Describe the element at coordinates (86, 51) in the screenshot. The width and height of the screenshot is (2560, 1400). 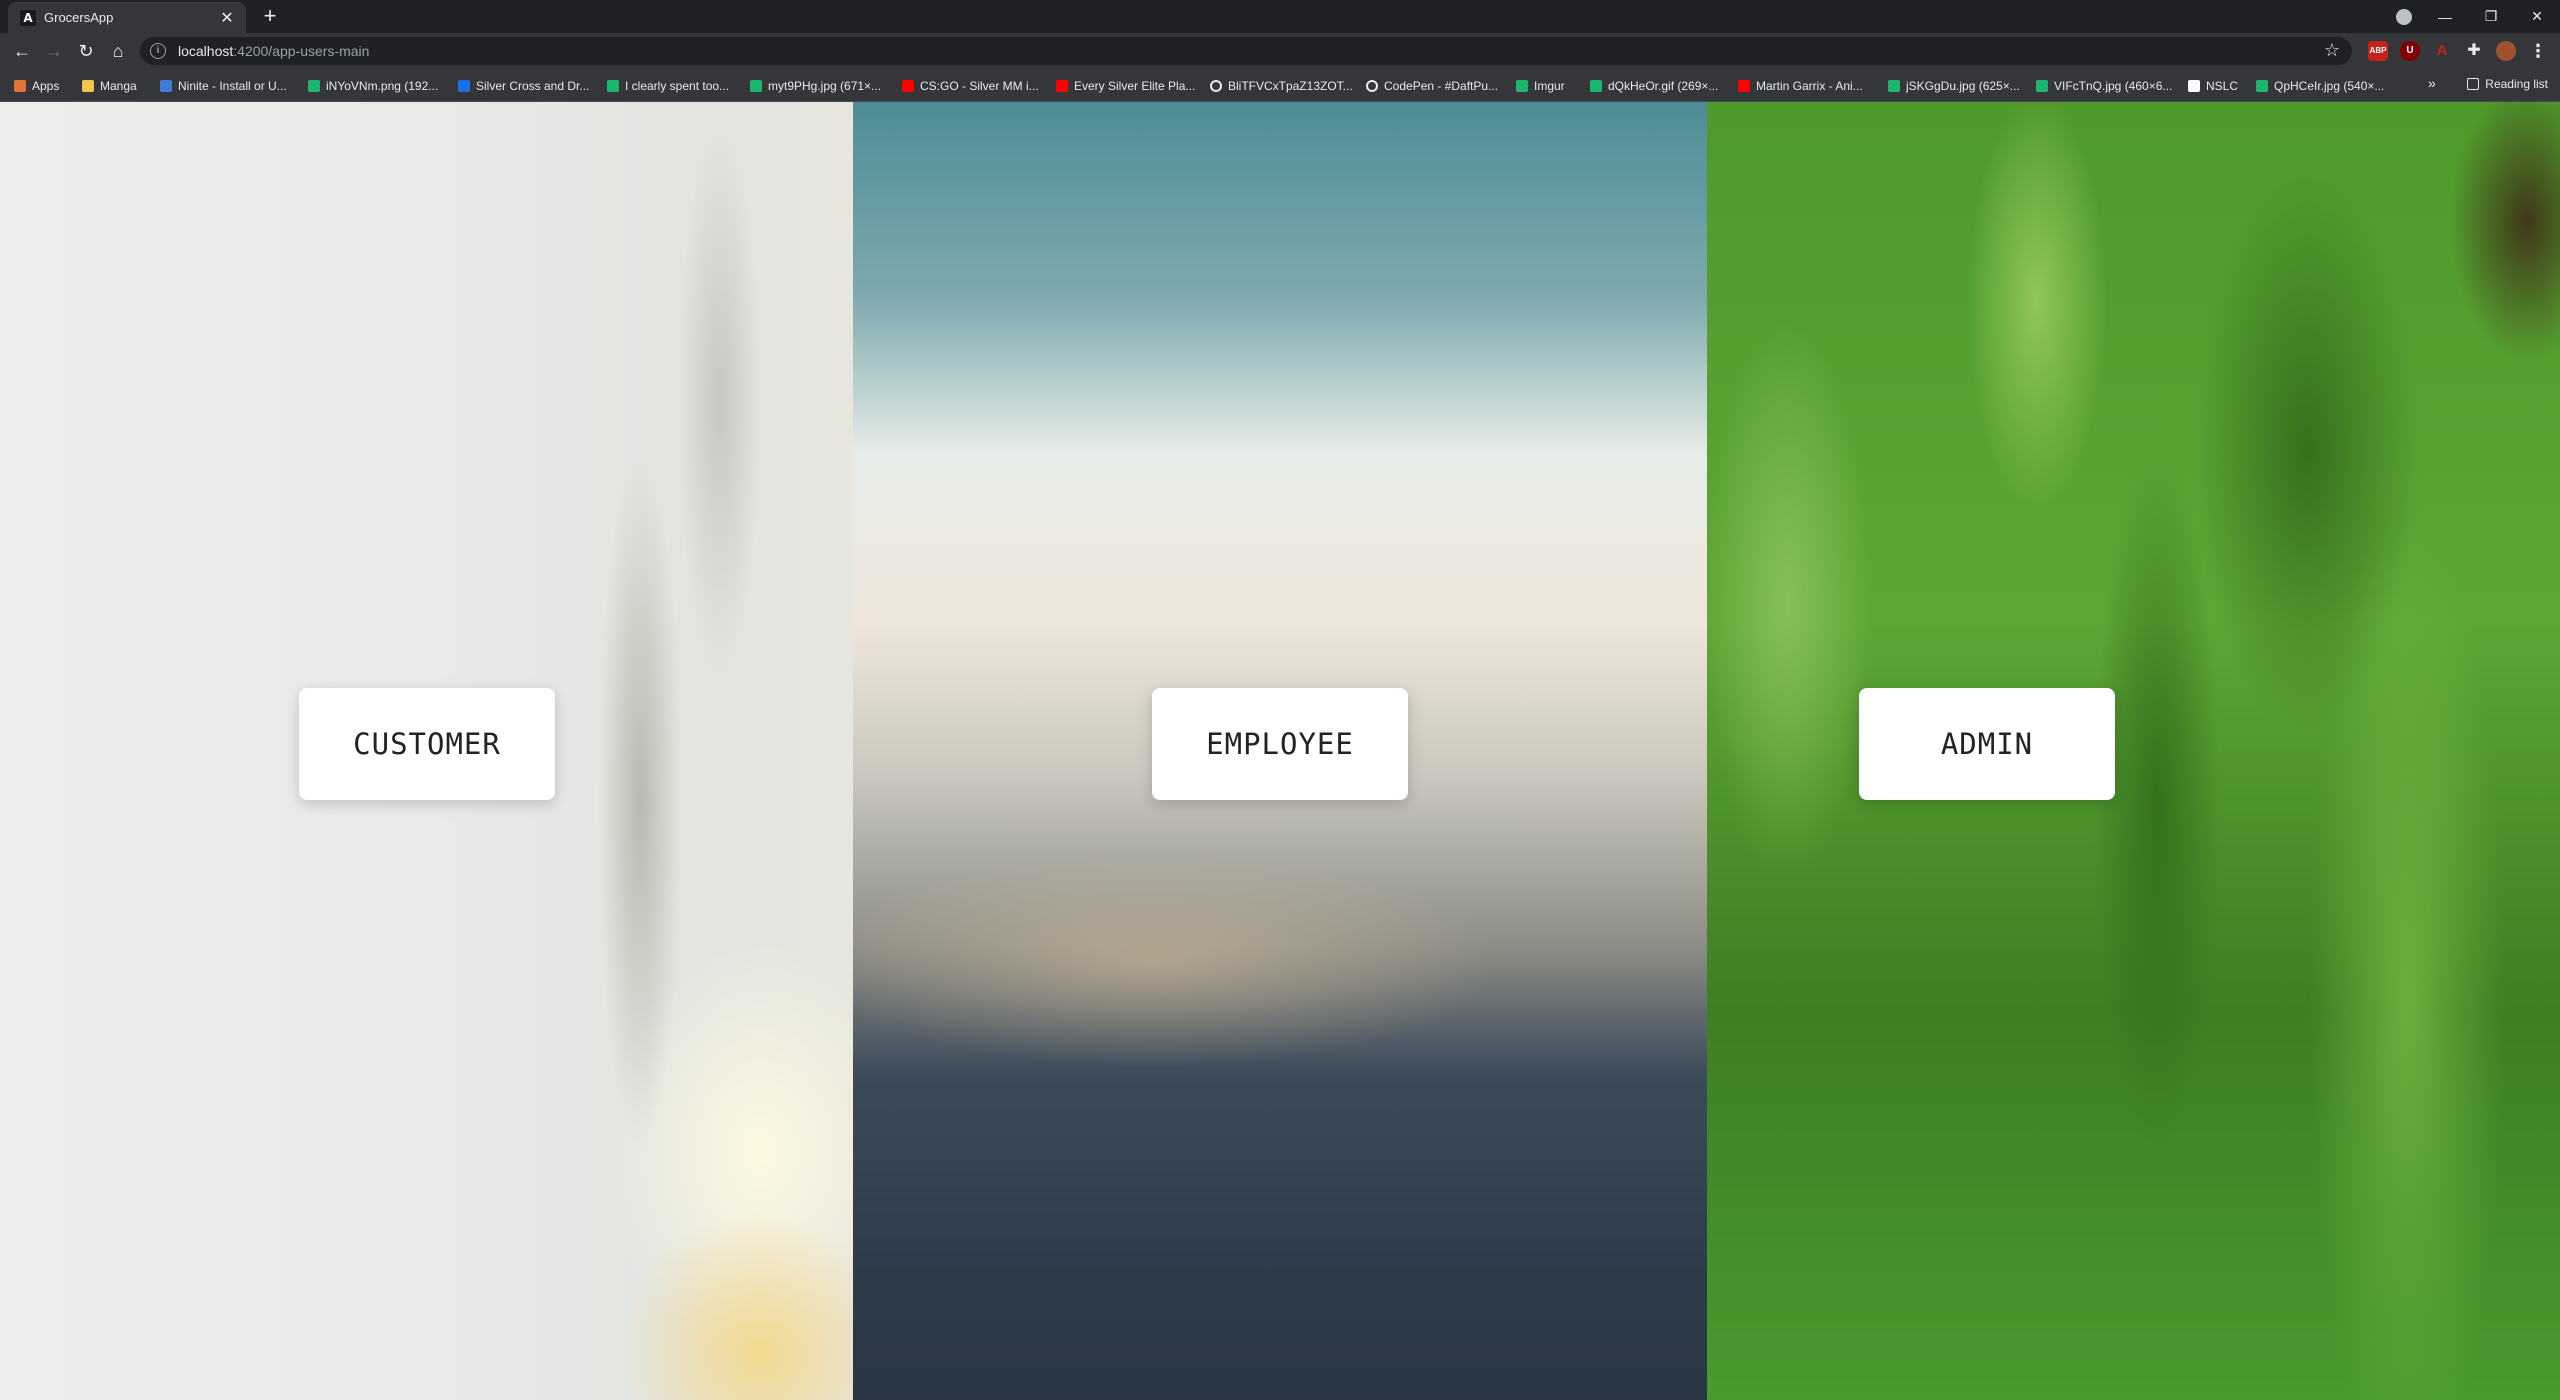
I see `reload-icon: ↻` at that location.